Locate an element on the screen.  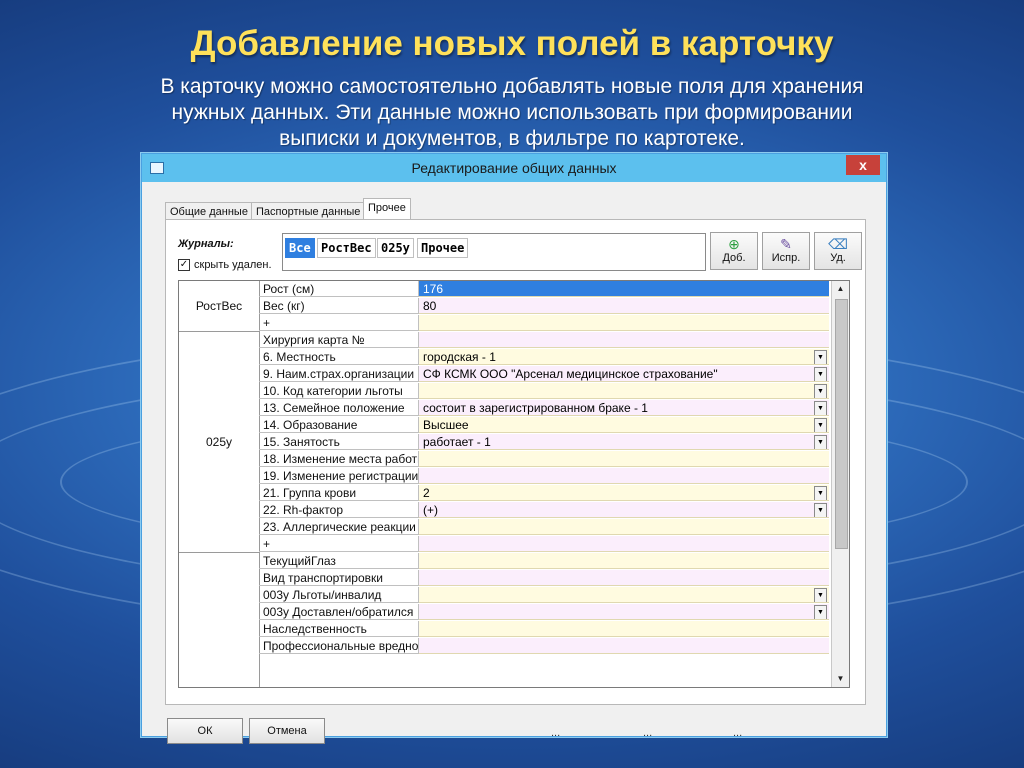
grid-row: 6. Местность городская - 1 ▼ is located at coordinates (544, 357).